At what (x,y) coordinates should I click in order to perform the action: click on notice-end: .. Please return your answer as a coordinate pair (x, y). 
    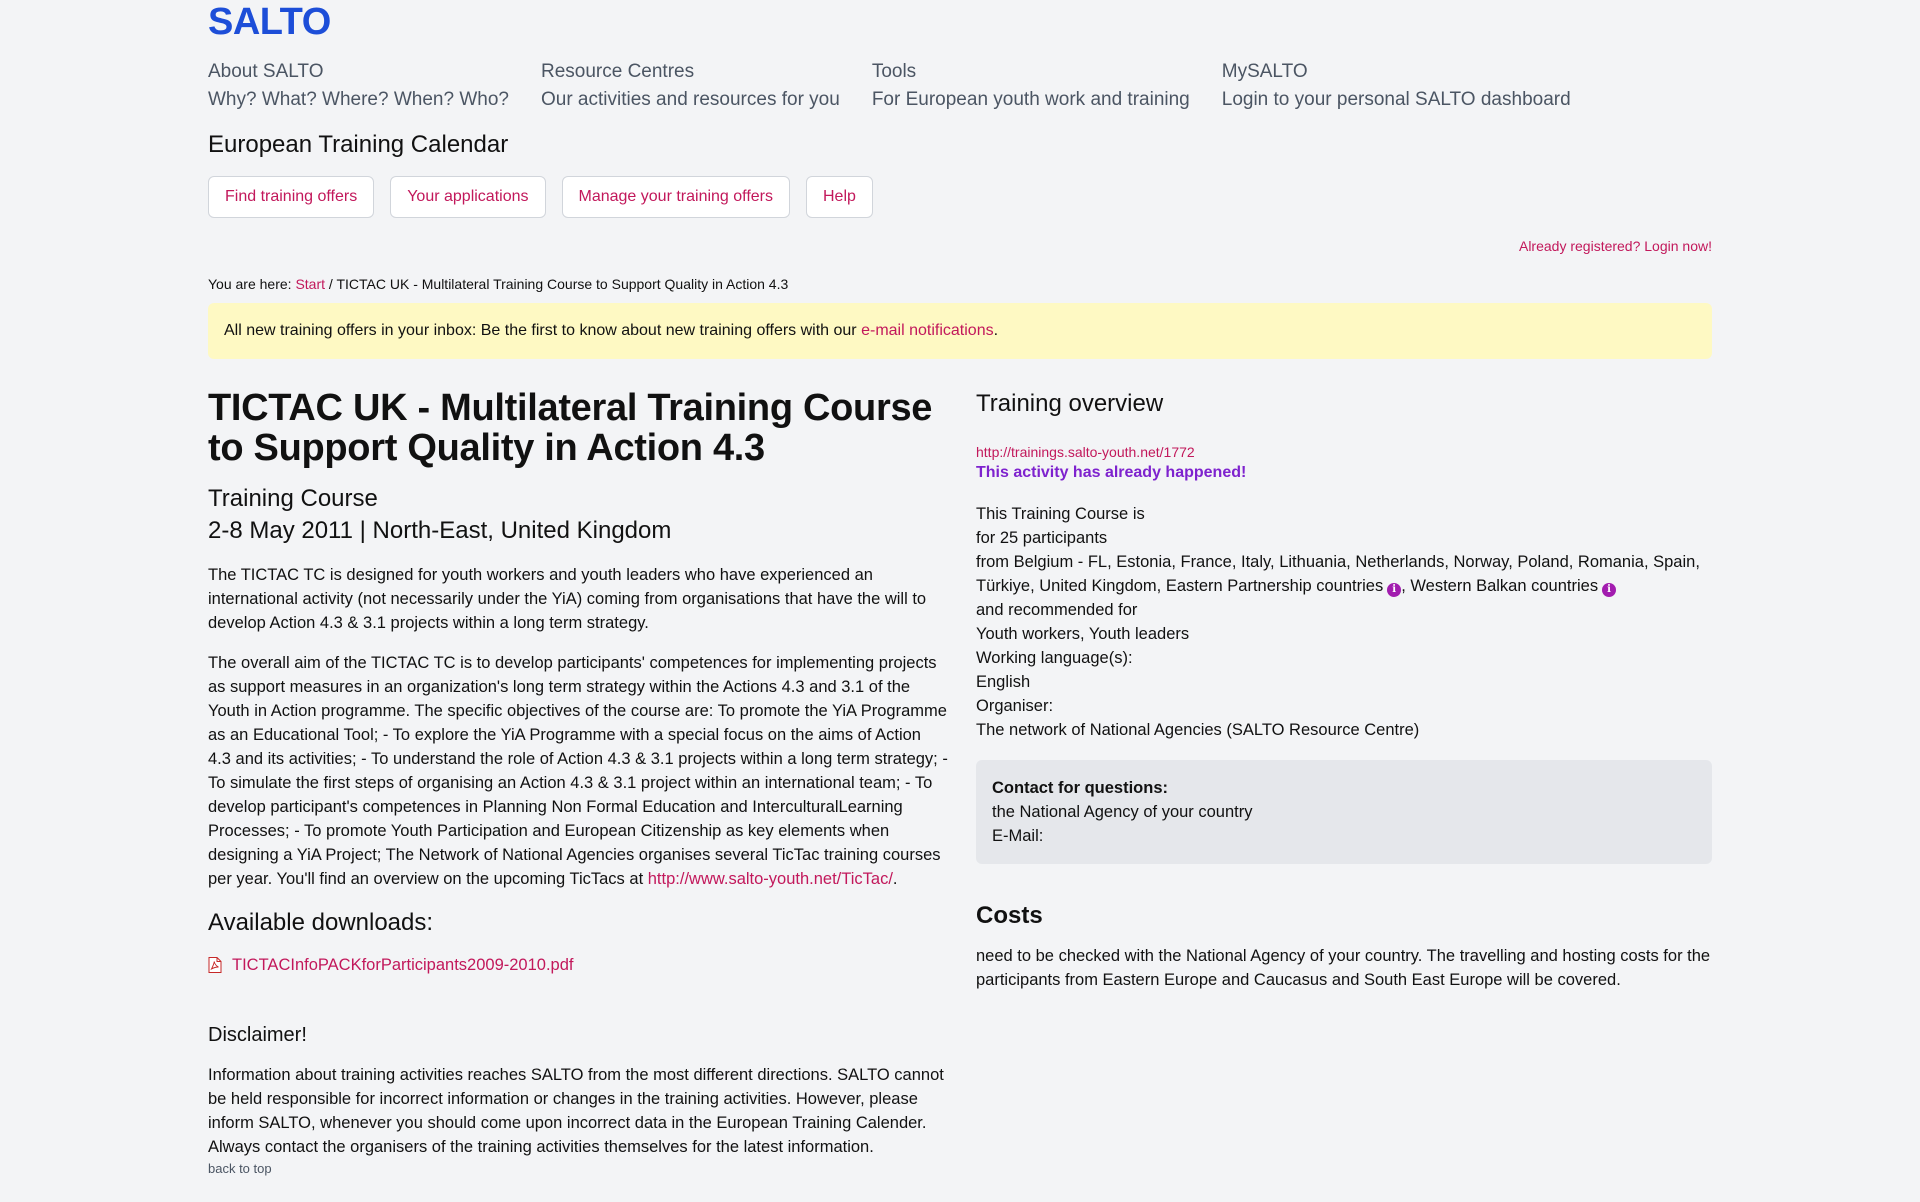
    Looking at the image, I should click on (996, 330).